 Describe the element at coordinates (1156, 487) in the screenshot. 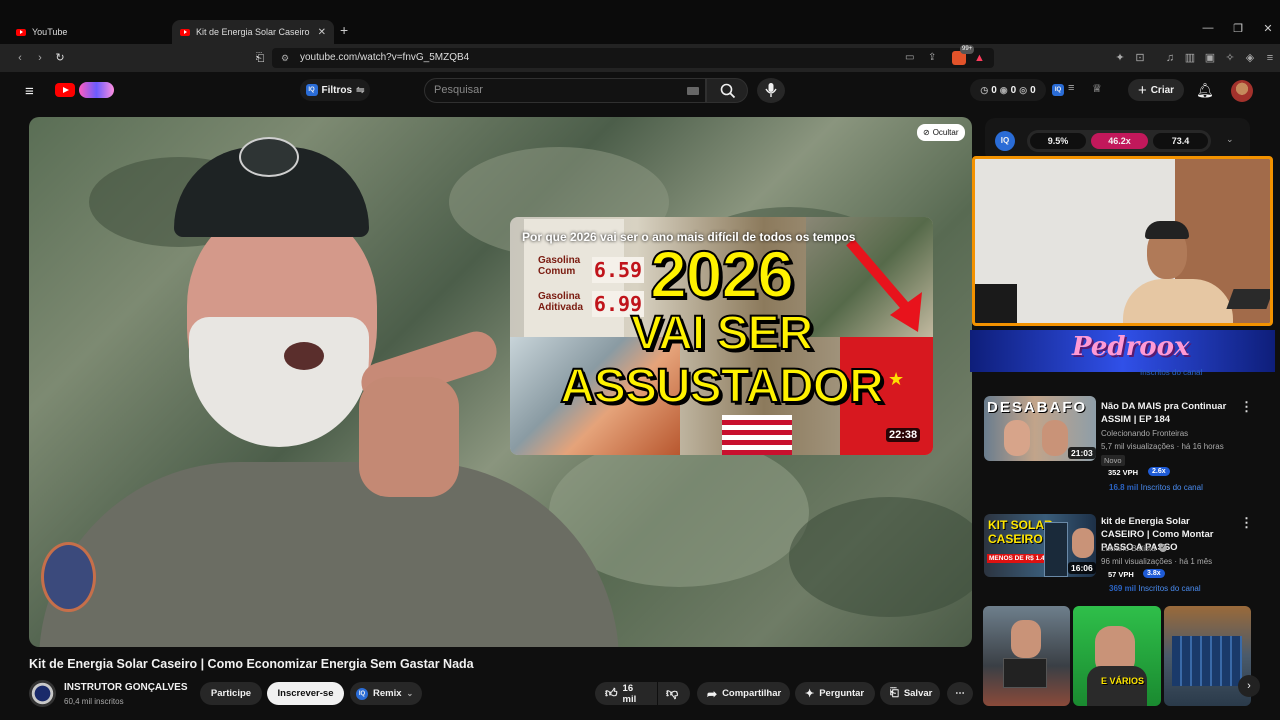

I see `rec-subs: 16.8 mil Inscritos do canal` at that location.